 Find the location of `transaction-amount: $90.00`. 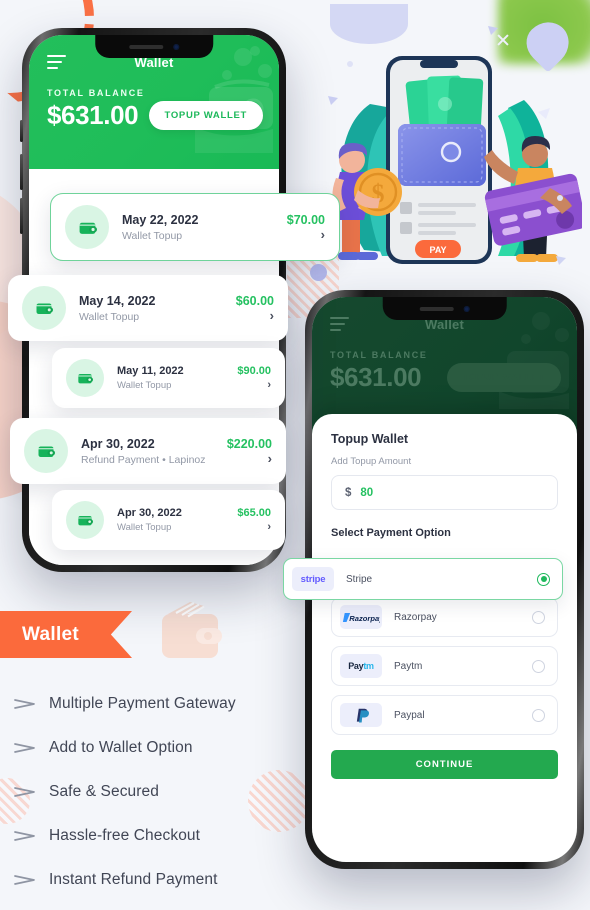

transaction-amount: $90.00 is located at coordinates (254, 371).